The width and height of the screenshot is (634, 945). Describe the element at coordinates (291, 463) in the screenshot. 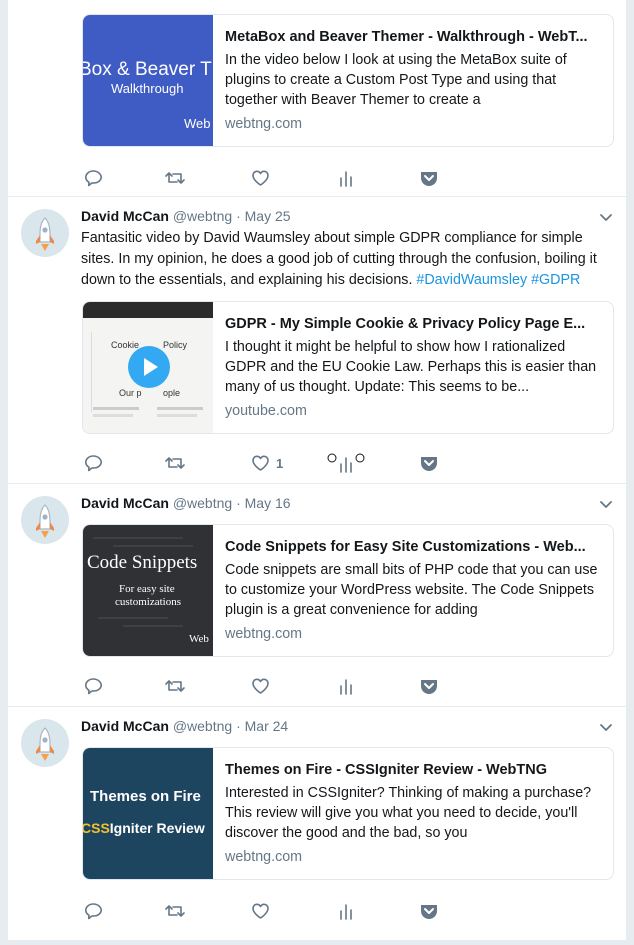

I see `tweet-actions: 1` at that location.